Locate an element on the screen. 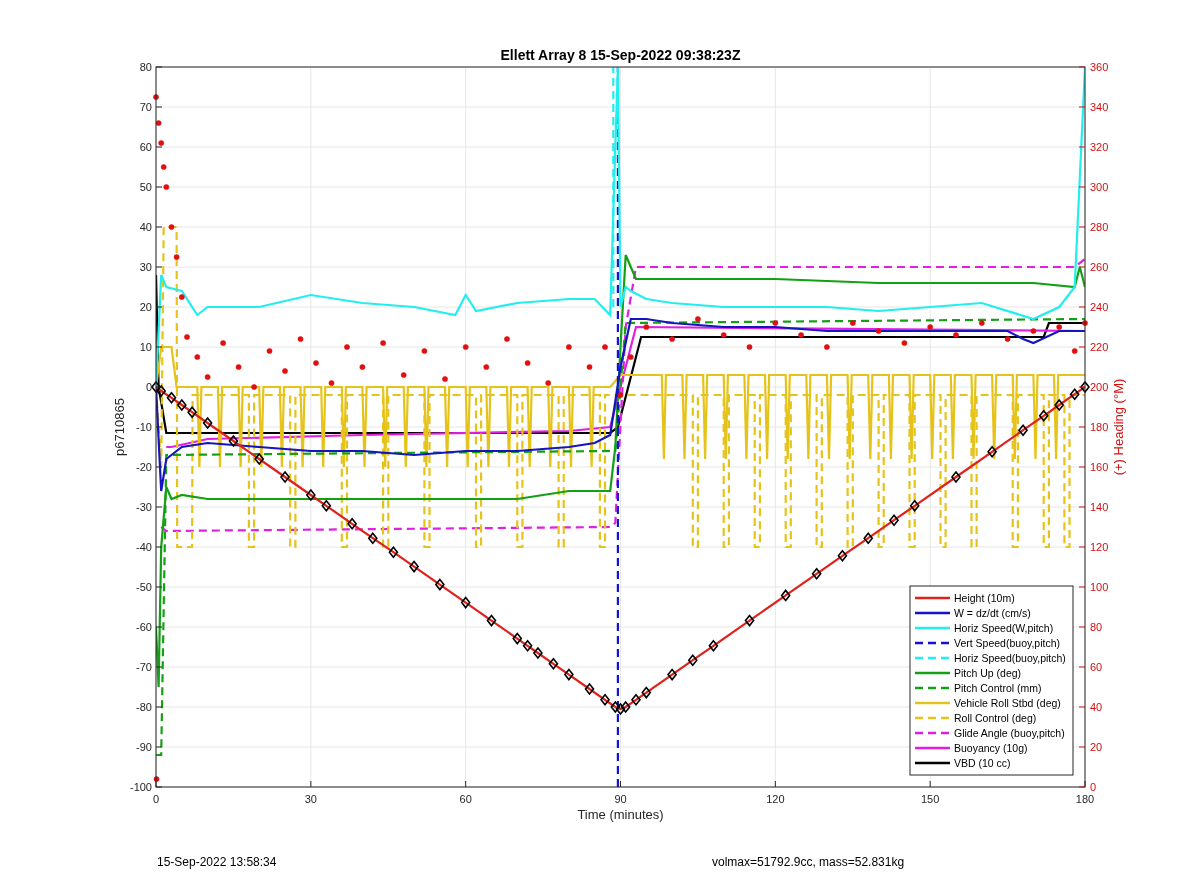 The height and width of the screenshot is (885, 1200). tick-label: -10 is located at coordinates (144, 427).